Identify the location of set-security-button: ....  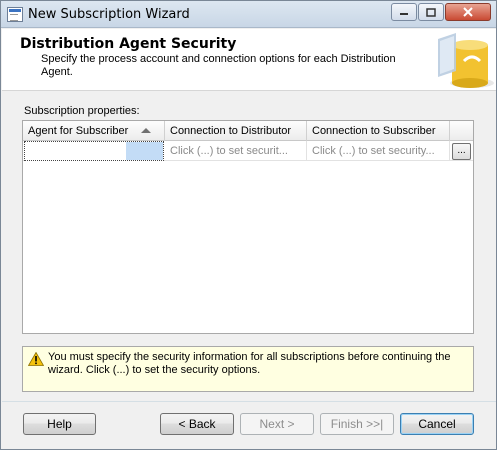
(461, 151).